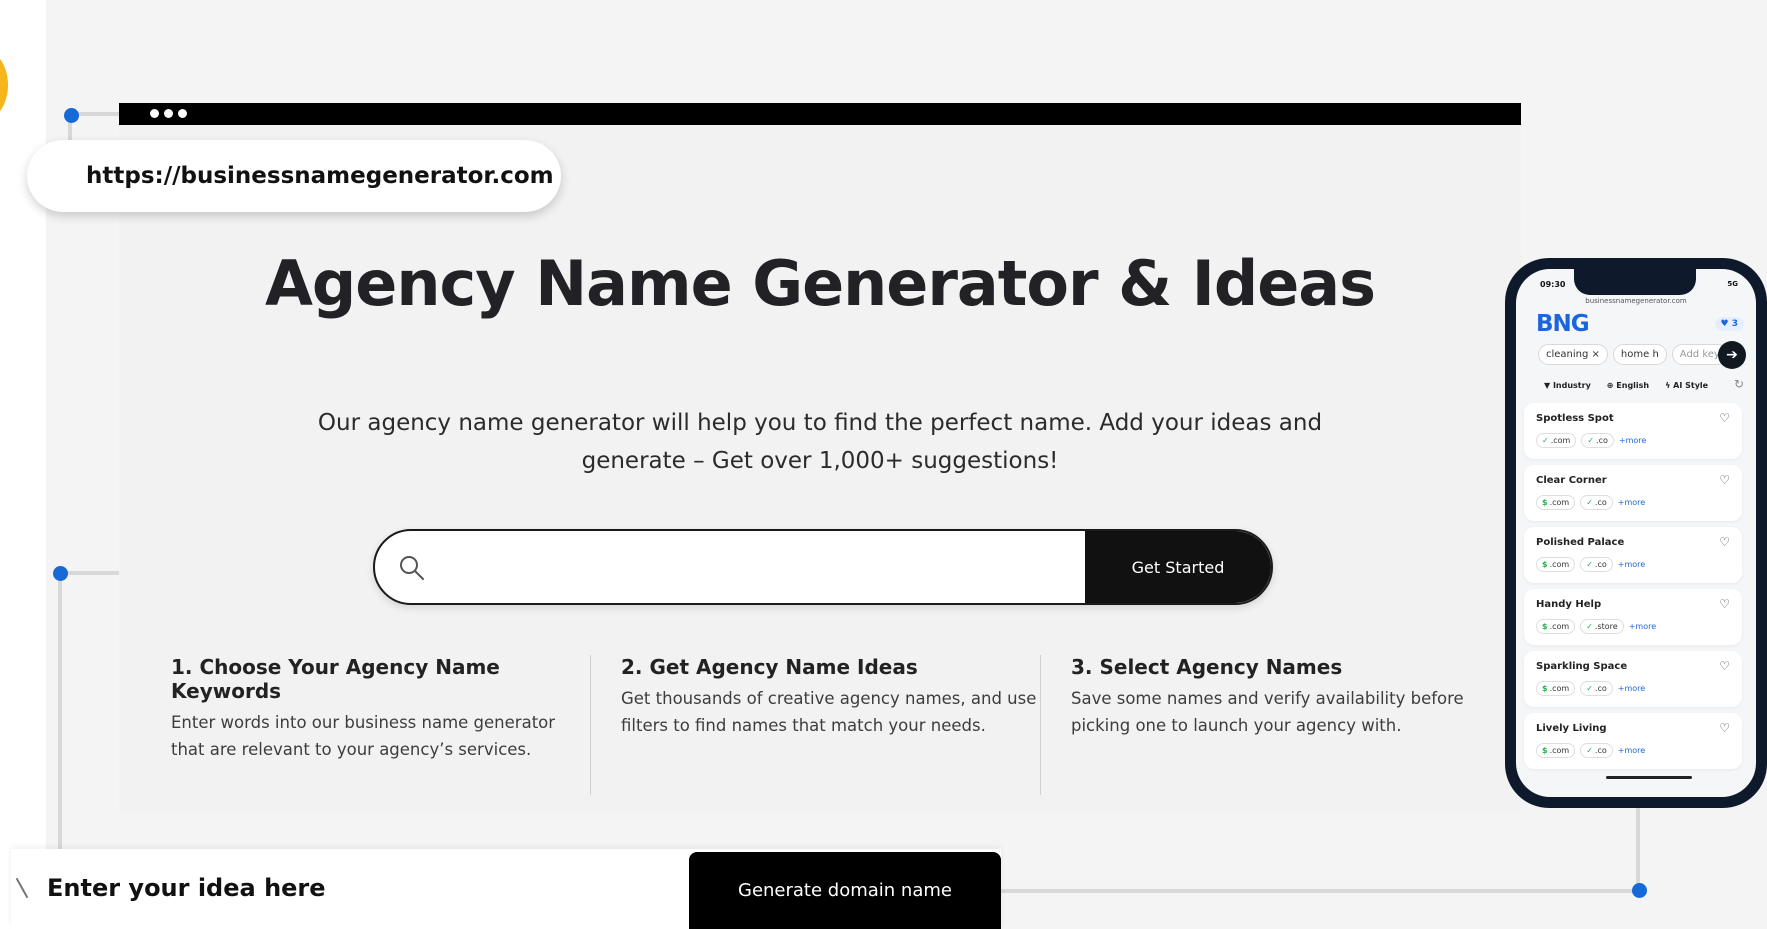 The height and width of the screenshot is (929, 1767). What do you see at coordinates (1633, 741) in the screenshot?
I see `name-card: Lively Living ♡ $ .com ✓ .co +more` at bounding box center [1633, 741].